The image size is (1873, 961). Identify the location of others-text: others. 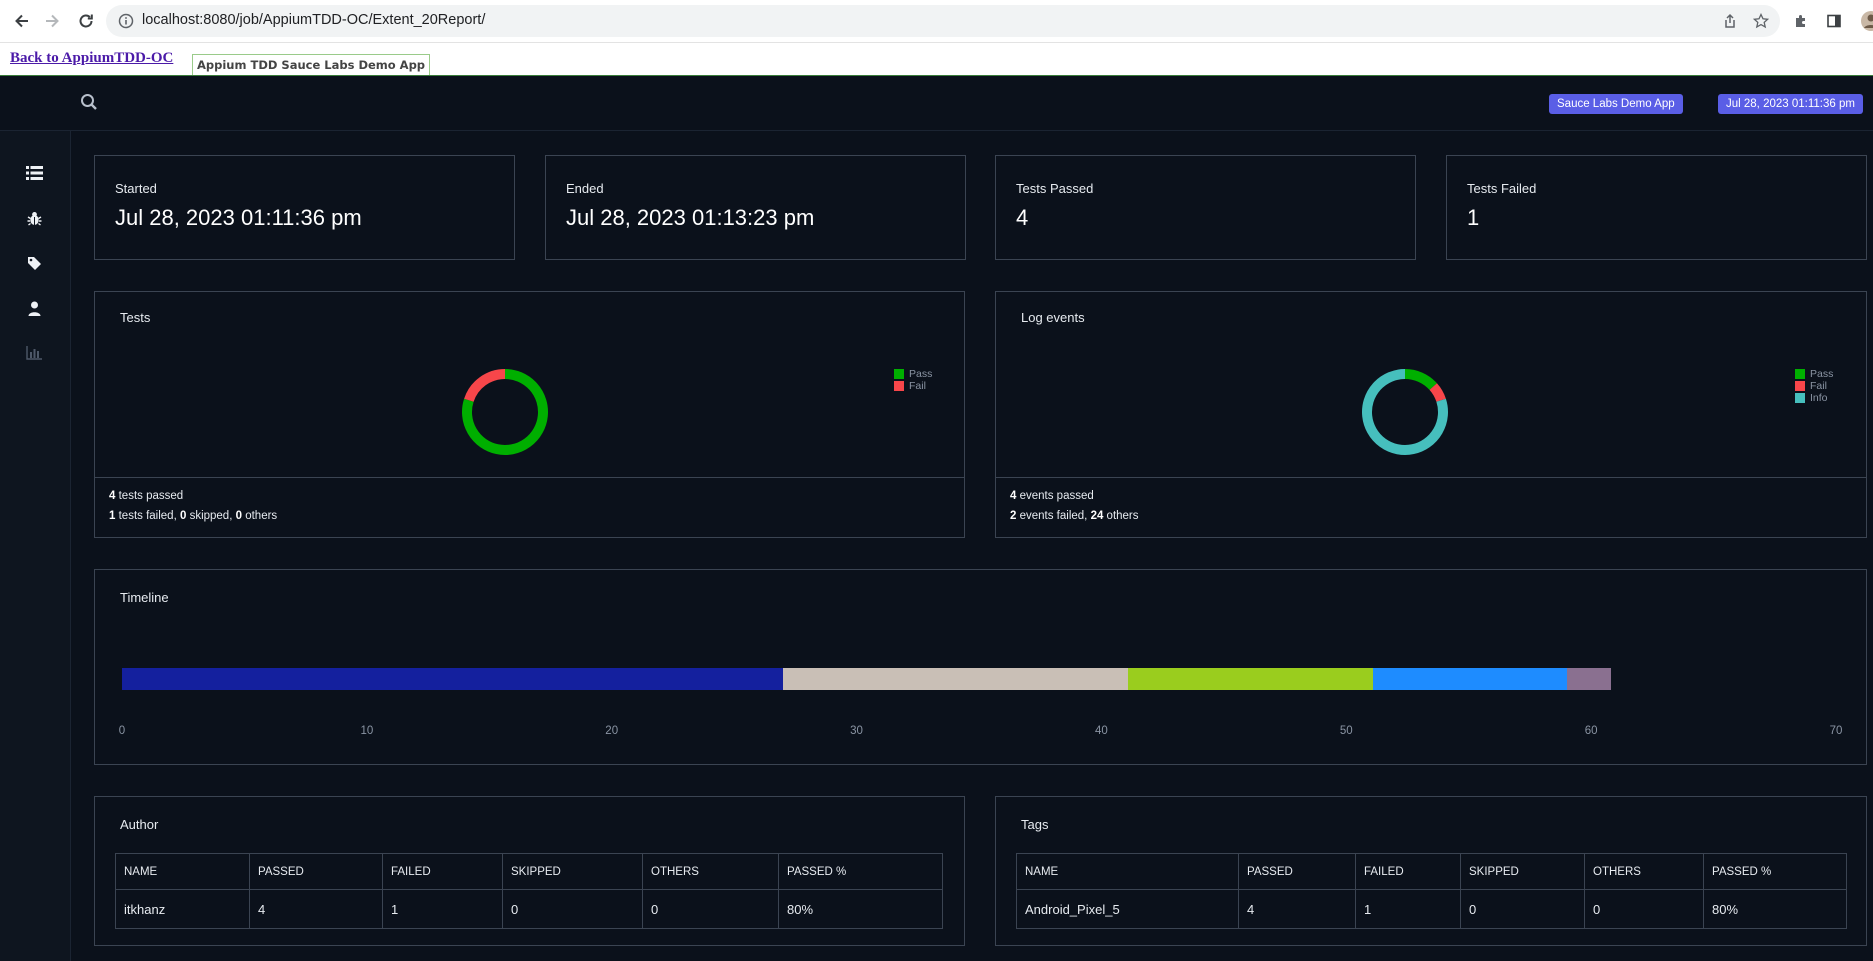
(260, 516).